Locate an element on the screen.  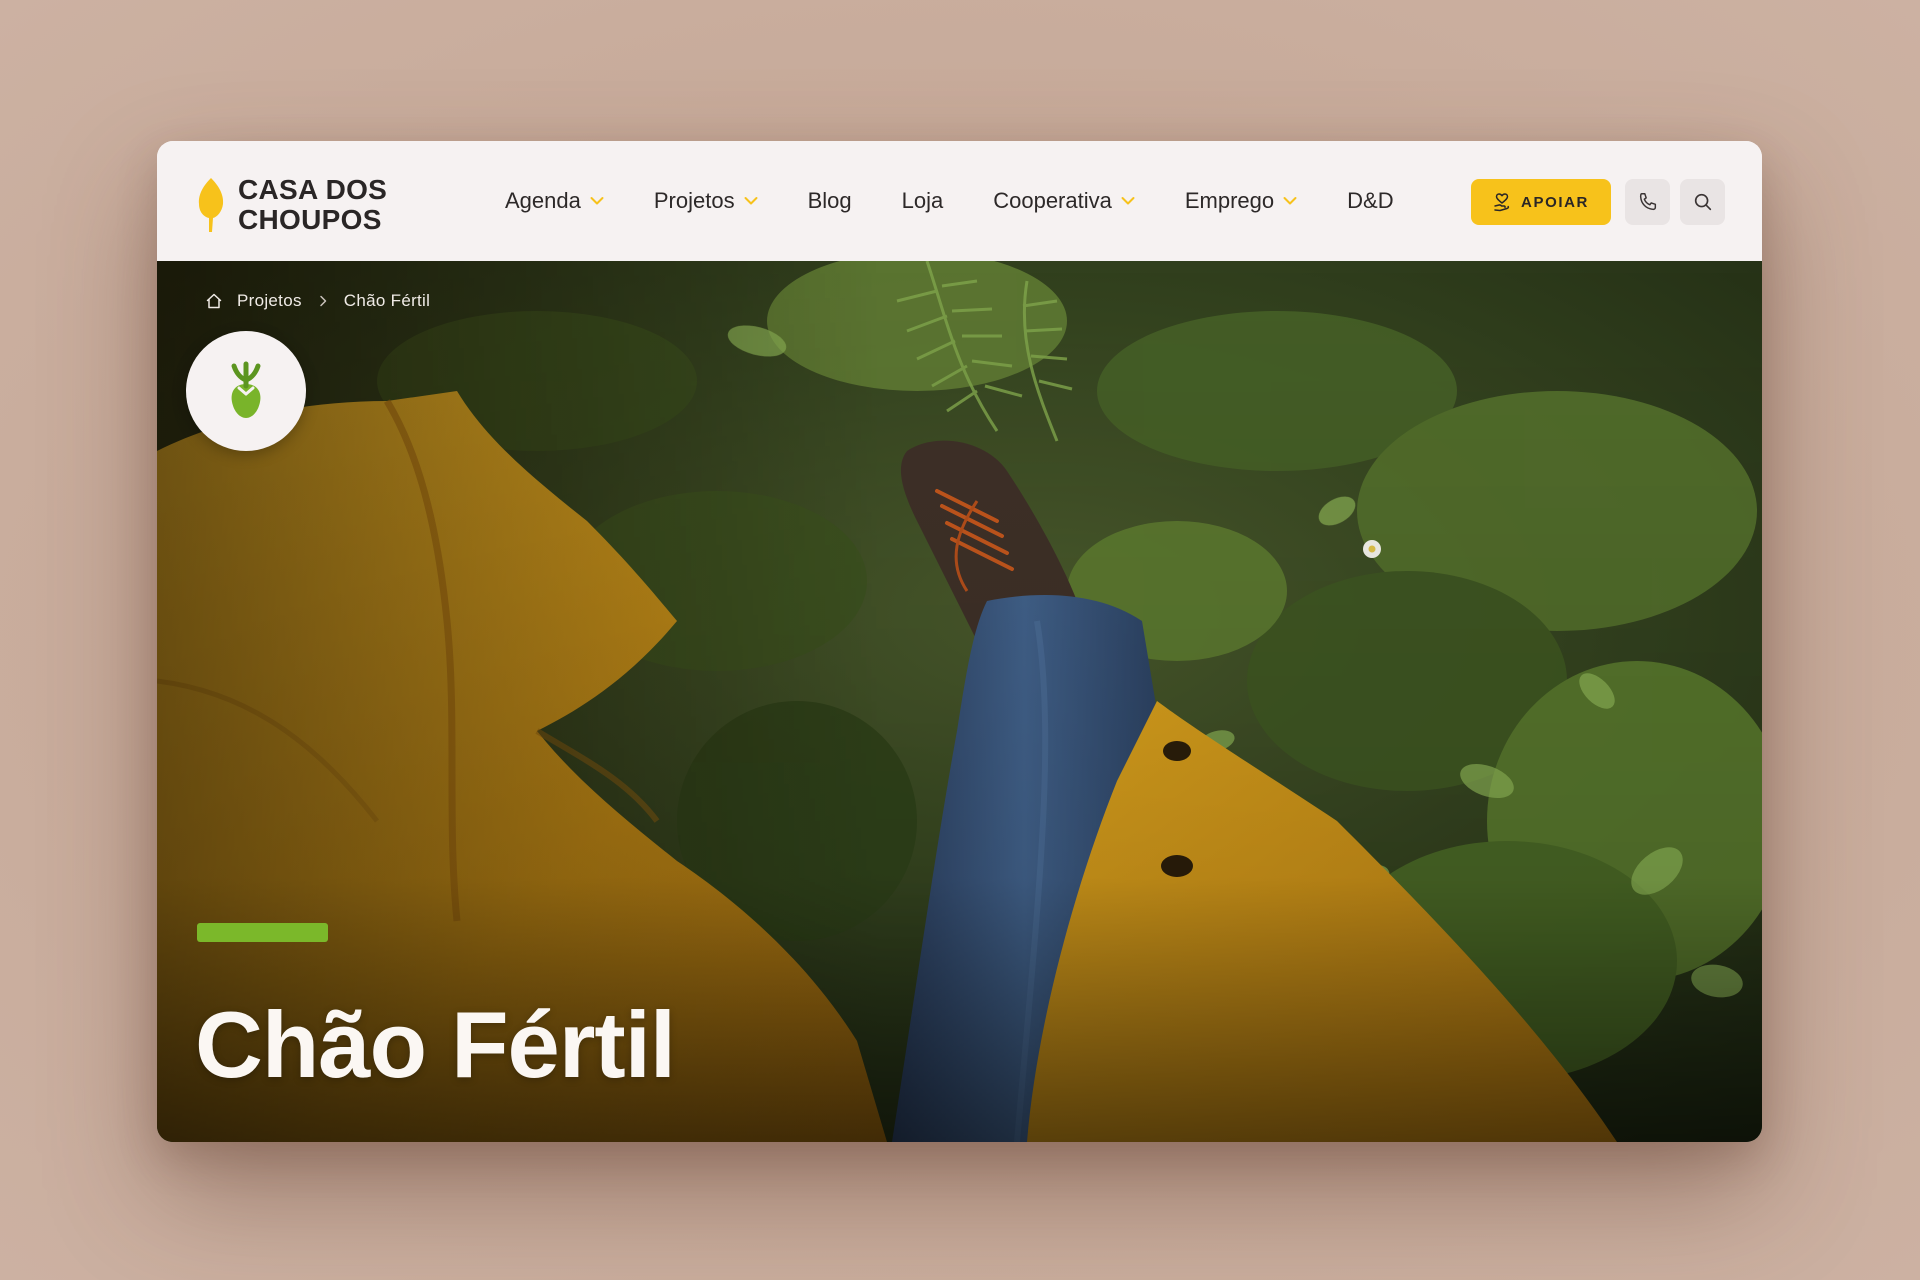
phone-icon is located at coordinates (1647, 202).